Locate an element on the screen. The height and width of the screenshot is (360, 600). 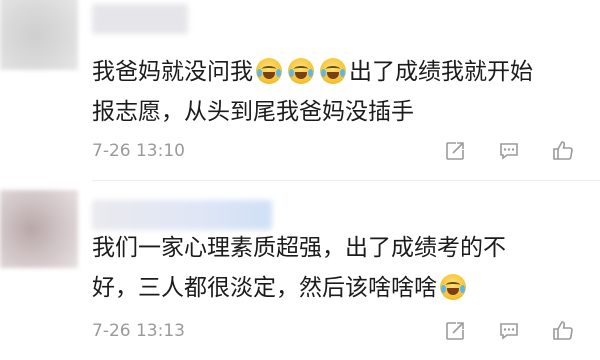
comment-text-line: 出了成绩我就开始 is located at coordinates (441, 72).